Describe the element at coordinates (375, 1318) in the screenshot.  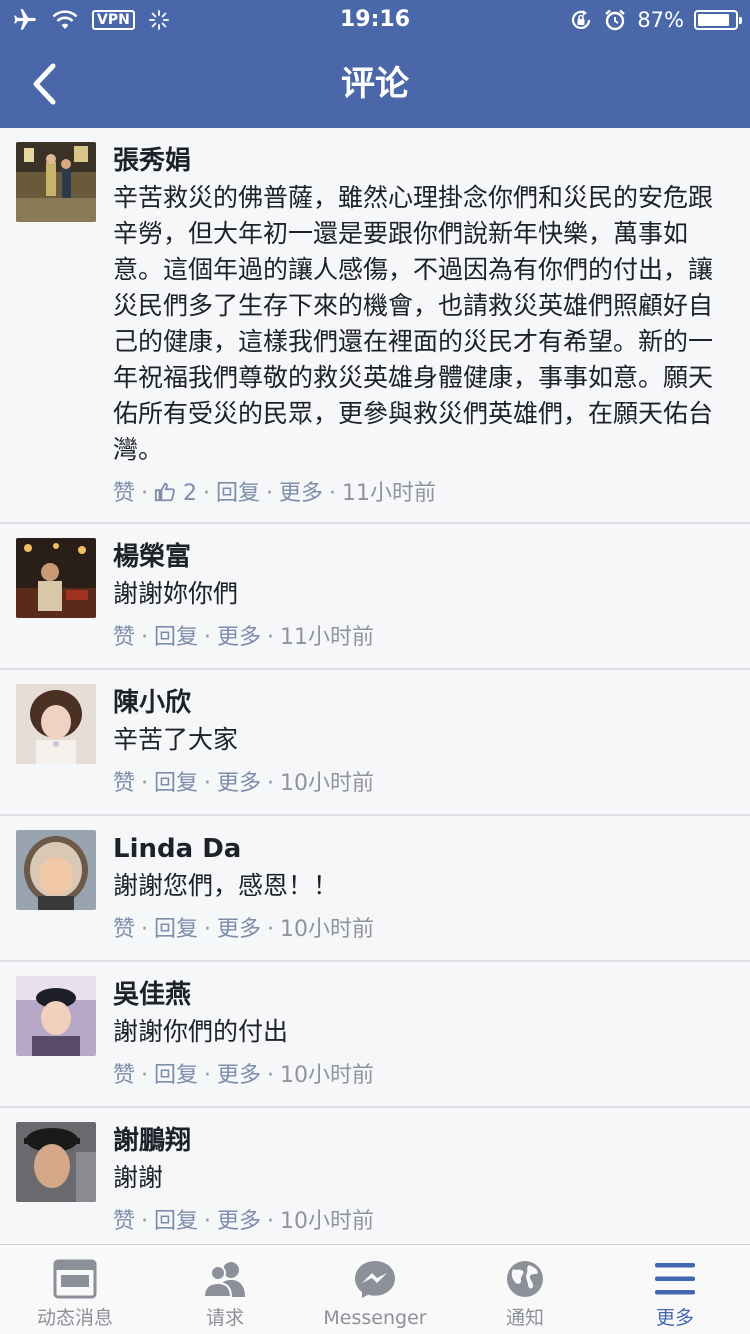
I see `tab-label: Messenger` at that location.